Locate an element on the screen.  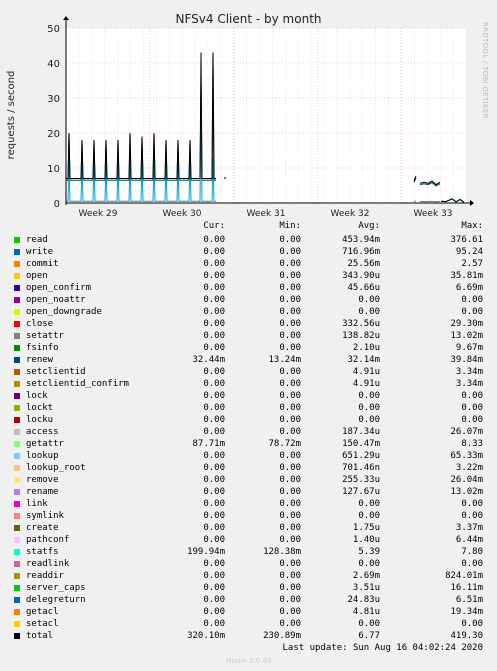
legend-name: setclientid is located at coordinates (56, 372).